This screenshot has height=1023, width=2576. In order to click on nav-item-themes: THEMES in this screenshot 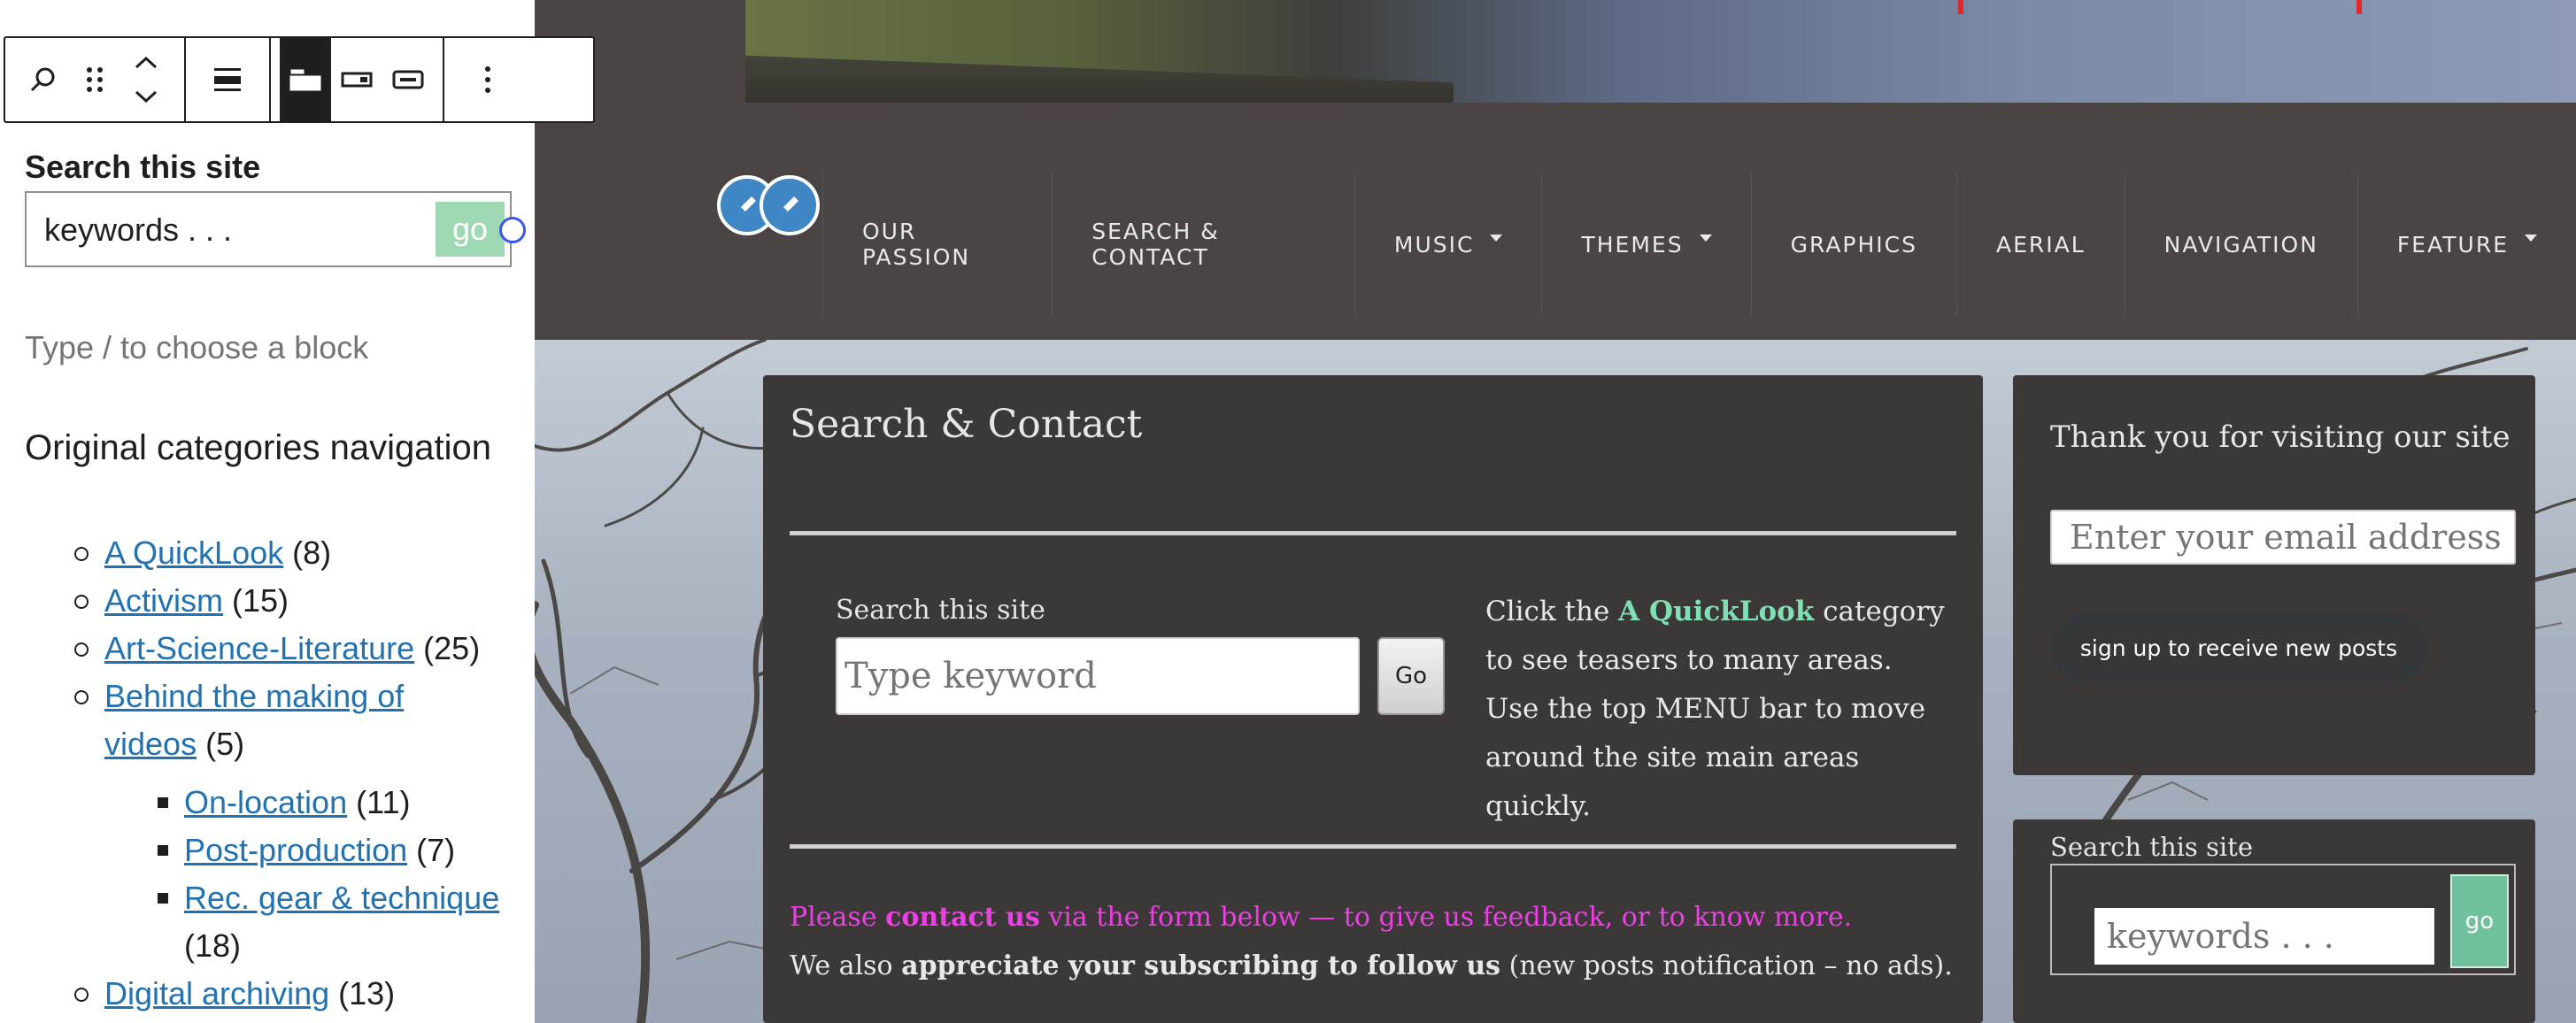, I will do `click(1645, 244)`.